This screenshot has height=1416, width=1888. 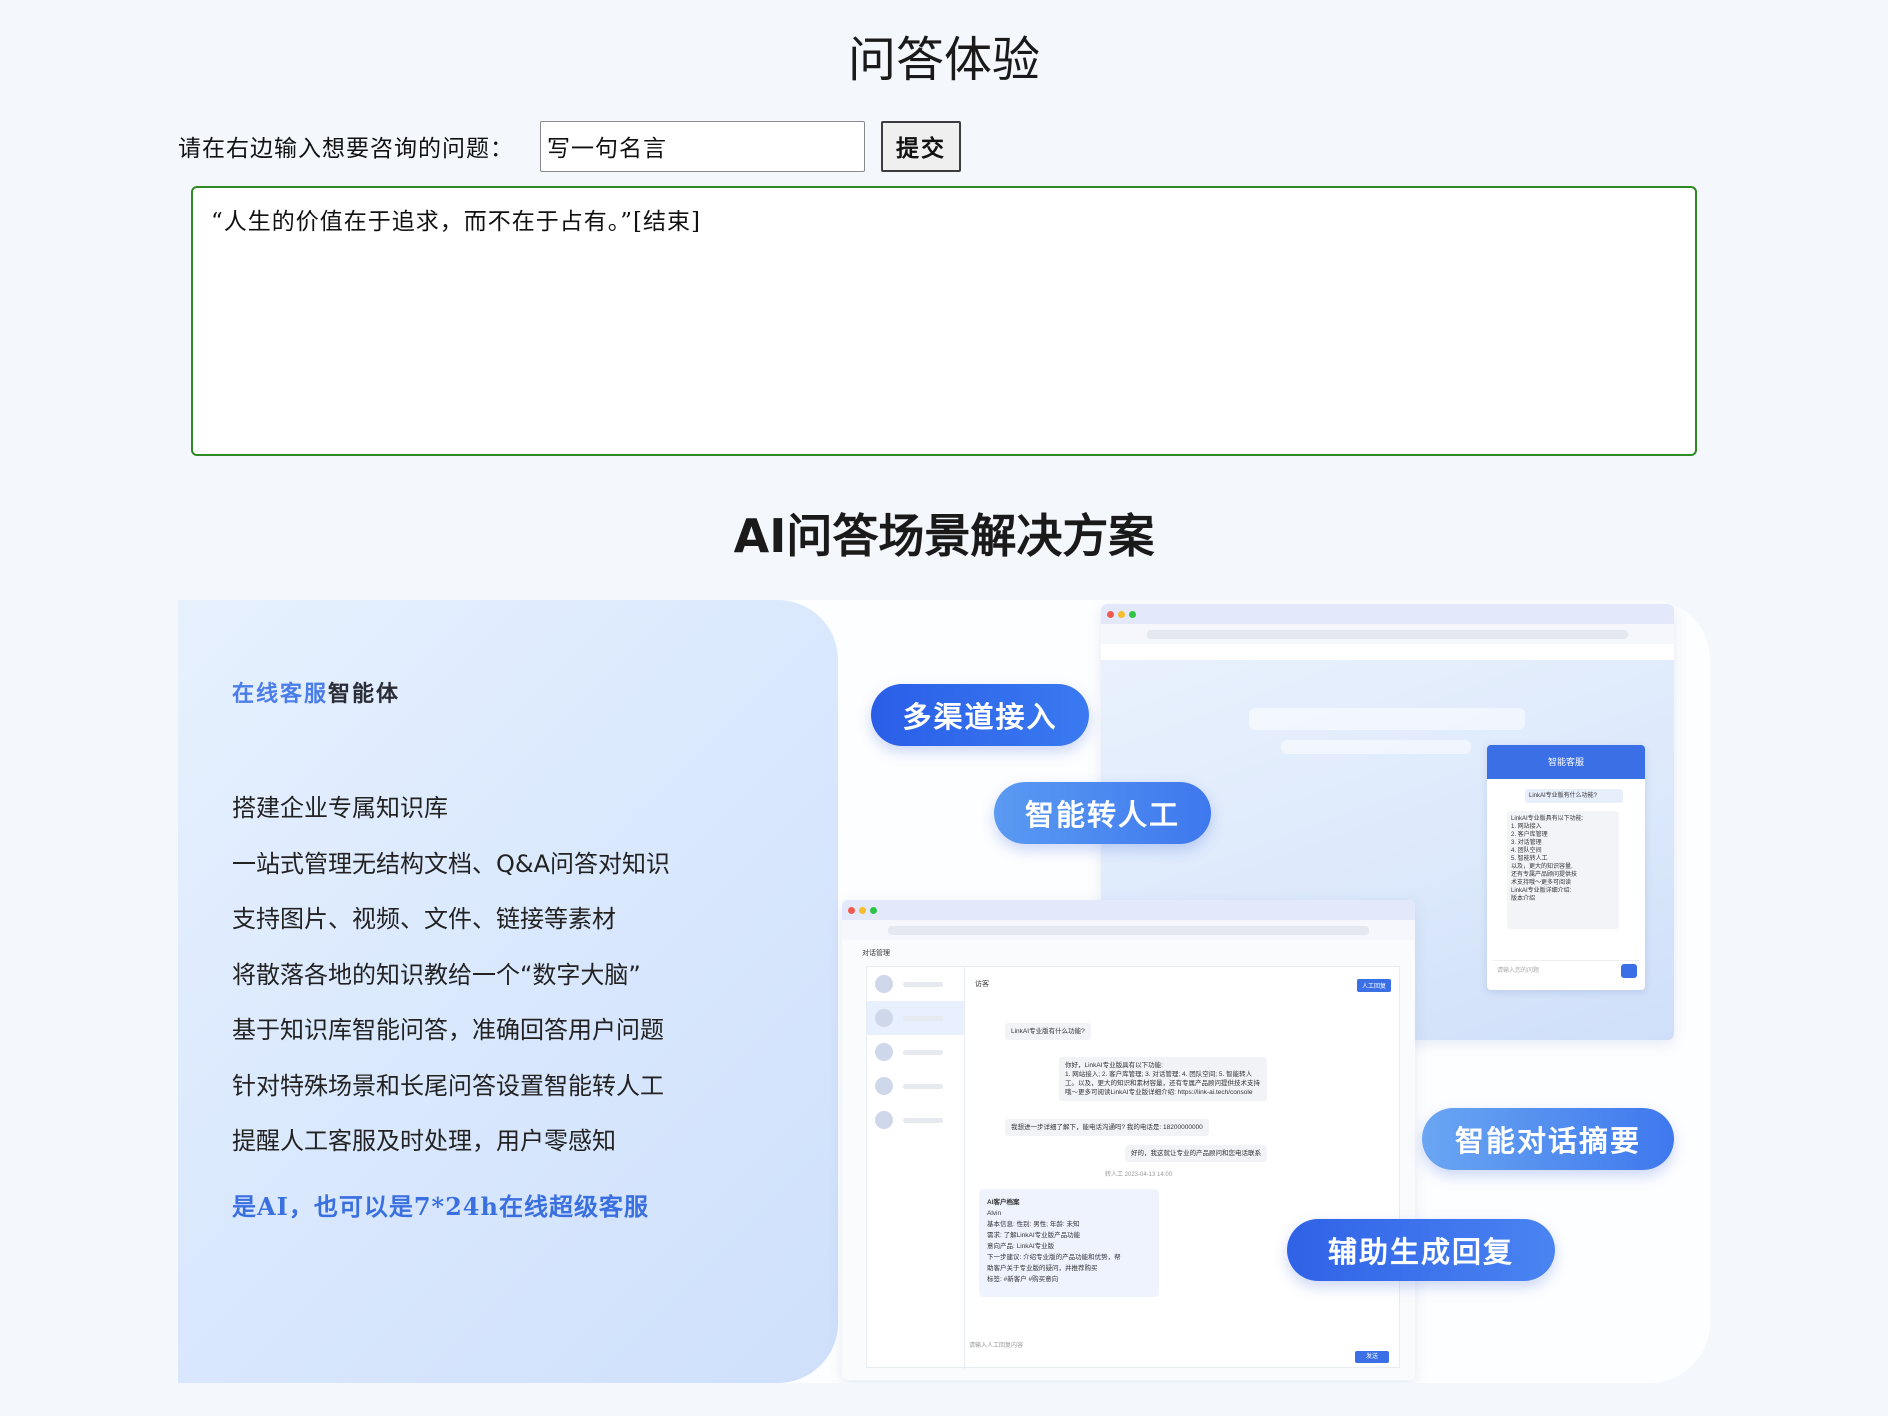 What do you see at coordinates (876, 953) in the screenshot?
I see `crumb: 对话管理` at bounding box center [876, 953].